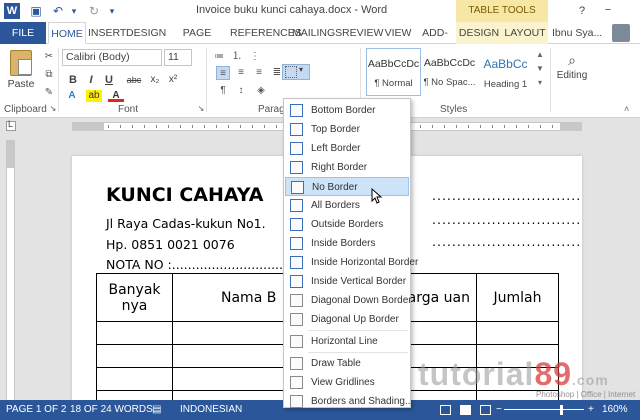  Describe the element at coordinates (49, 93) in the screenshot. I see `format-painter-icon: ✎` at that location.